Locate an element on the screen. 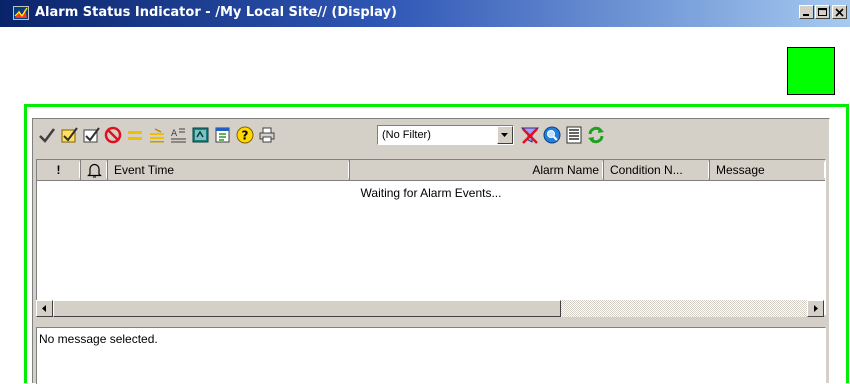  column-message: Message is located at coordinates (767, 170).